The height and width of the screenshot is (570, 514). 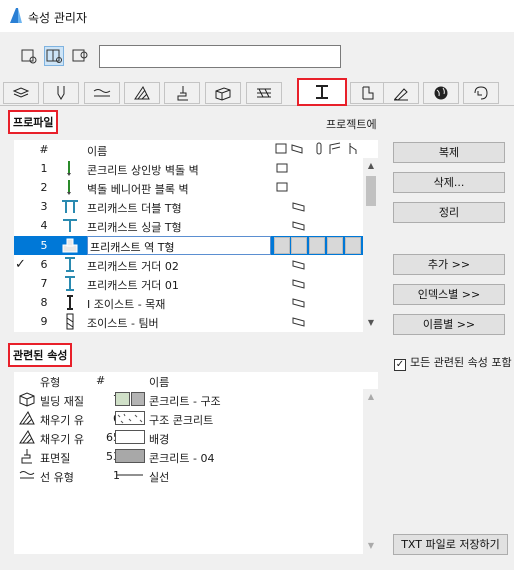 I want to click on tab-profiles, so click(x=322, y=92).